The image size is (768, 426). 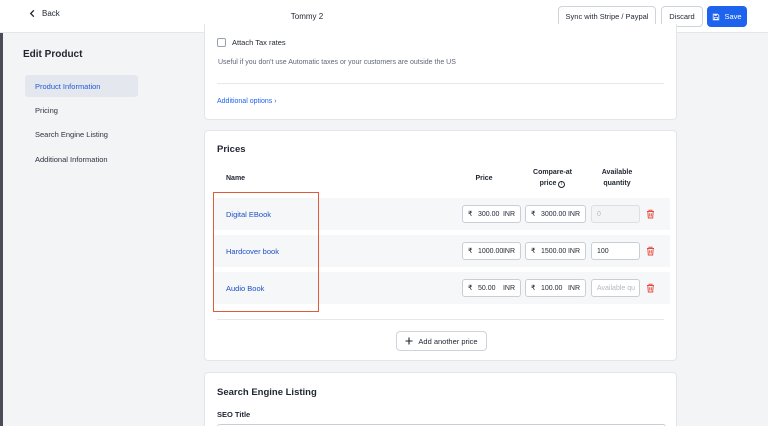 I want to click on page-title: Tommy 2, so click(x=307, y=16).